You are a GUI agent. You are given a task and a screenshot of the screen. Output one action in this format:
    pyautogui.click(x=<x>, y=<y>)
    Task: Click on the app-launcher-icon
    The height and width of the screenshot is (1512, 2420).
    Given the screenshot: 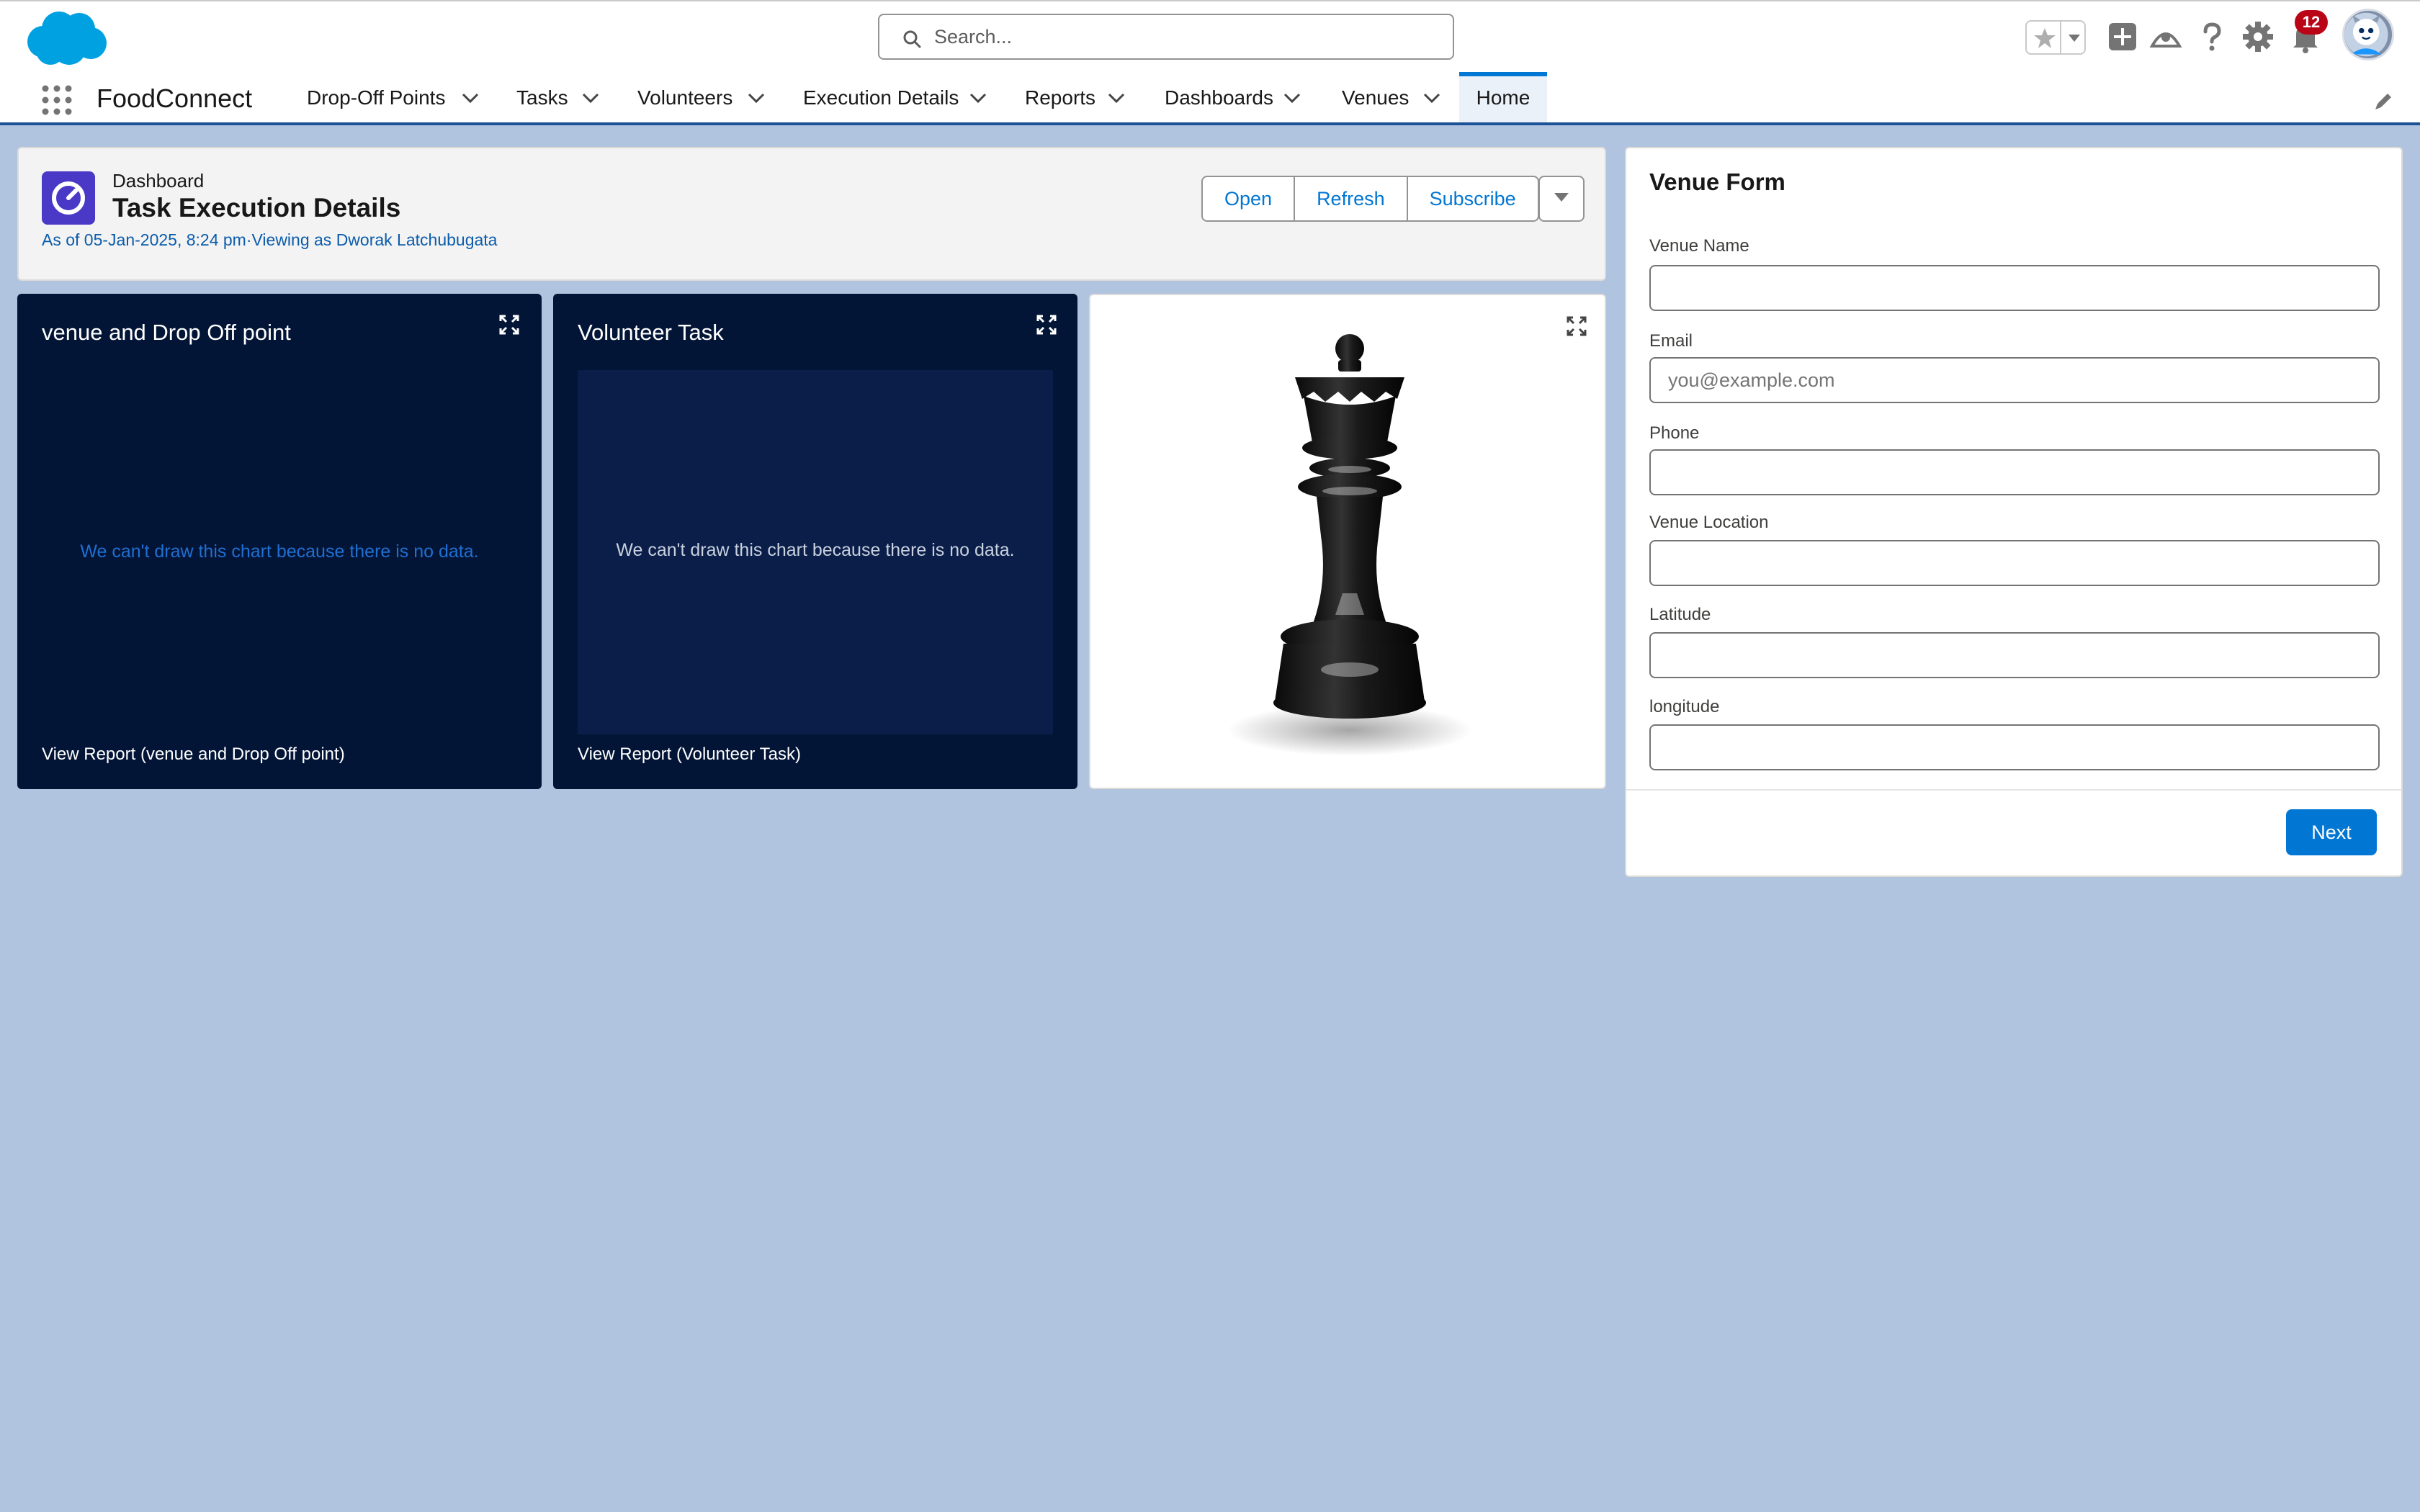 What is the action you would take?
    pyautogui.click(x=56, y=100)
    